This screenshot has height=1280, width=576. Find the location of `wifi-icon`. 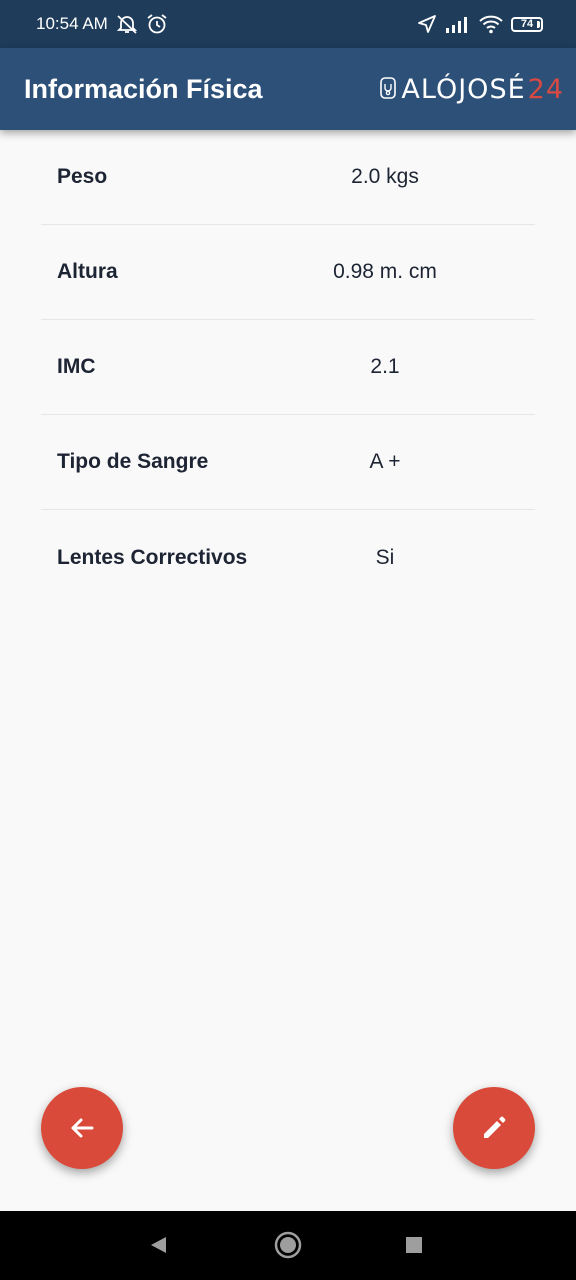

wifi-icon is located at coordinates (491, 24).